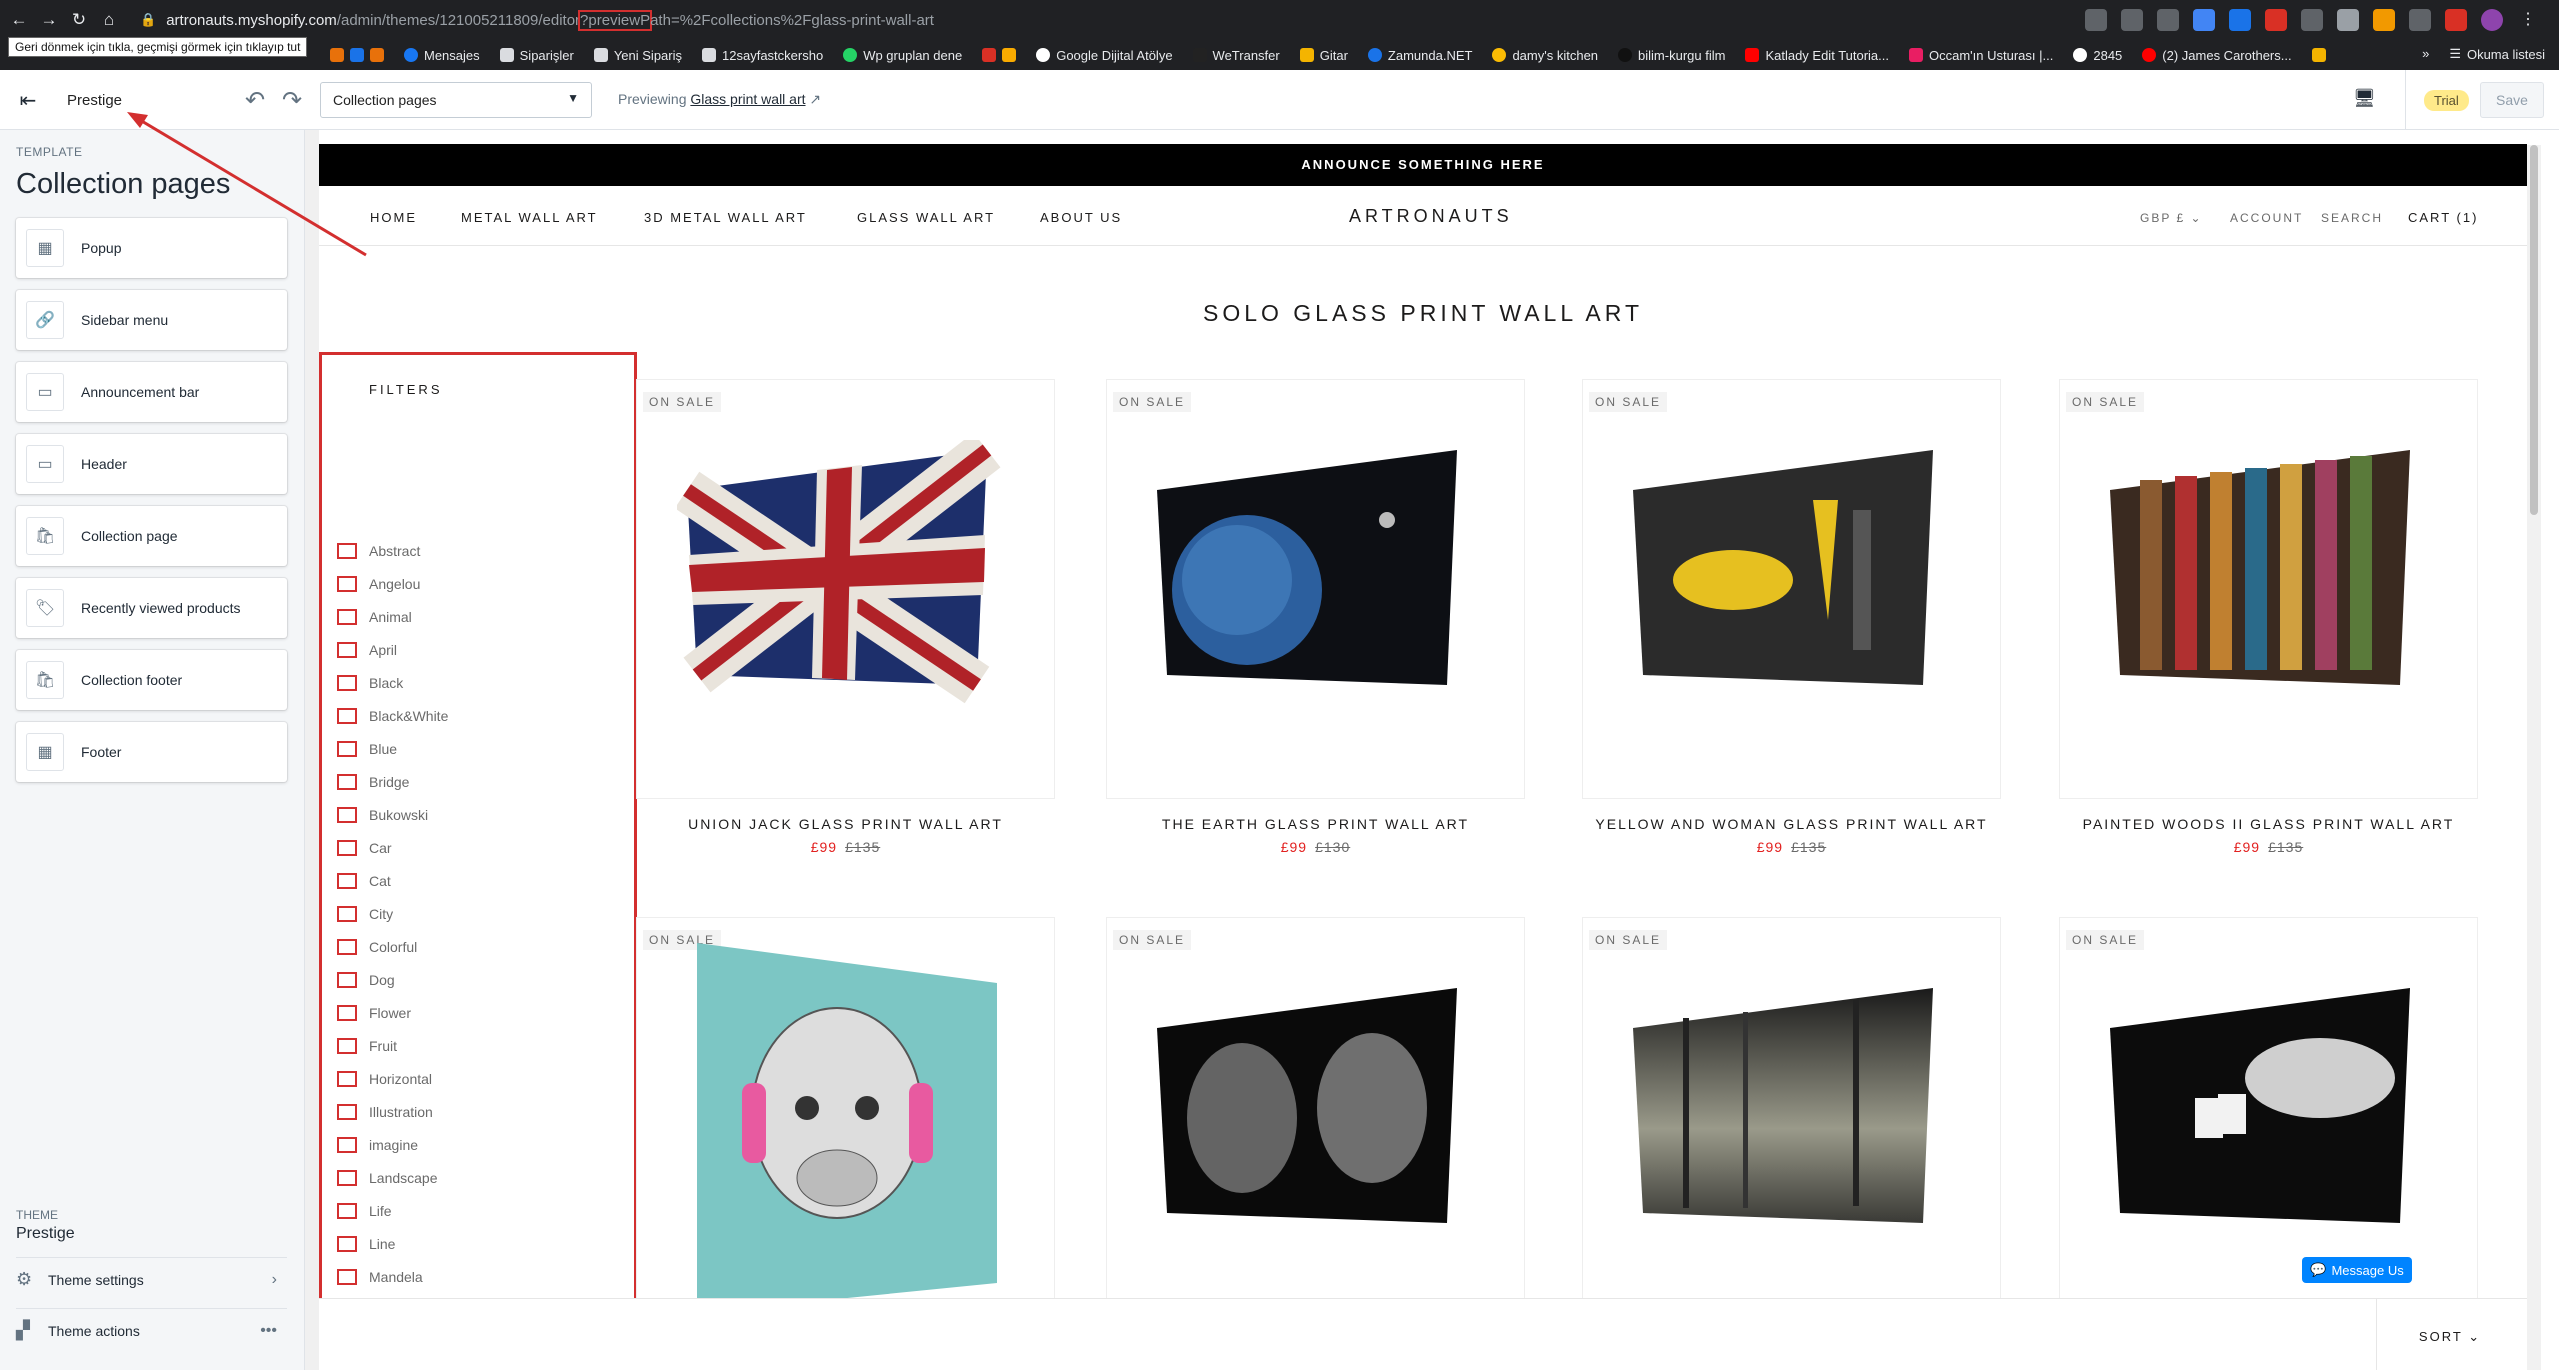 The height and width of the screenshot is (1370, 2559). What do you see at coordinates (536, 55) in the screenshot?
I see `bookmark: Siparişler` at bounding box center [536, 55].